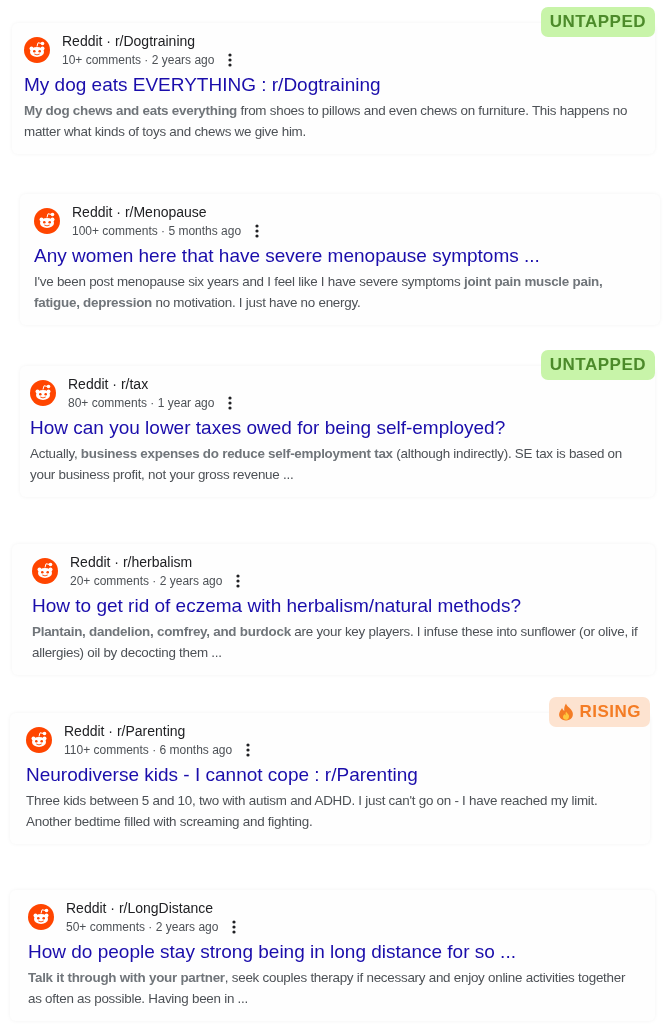 This screenshot has height=1024, width=664. What do you see at coordinates (276, 606) in the screenshot?
I see `result-title-link: How to get rid of eczema with herbalism/natural methods?` at bounding box center [276, 606].